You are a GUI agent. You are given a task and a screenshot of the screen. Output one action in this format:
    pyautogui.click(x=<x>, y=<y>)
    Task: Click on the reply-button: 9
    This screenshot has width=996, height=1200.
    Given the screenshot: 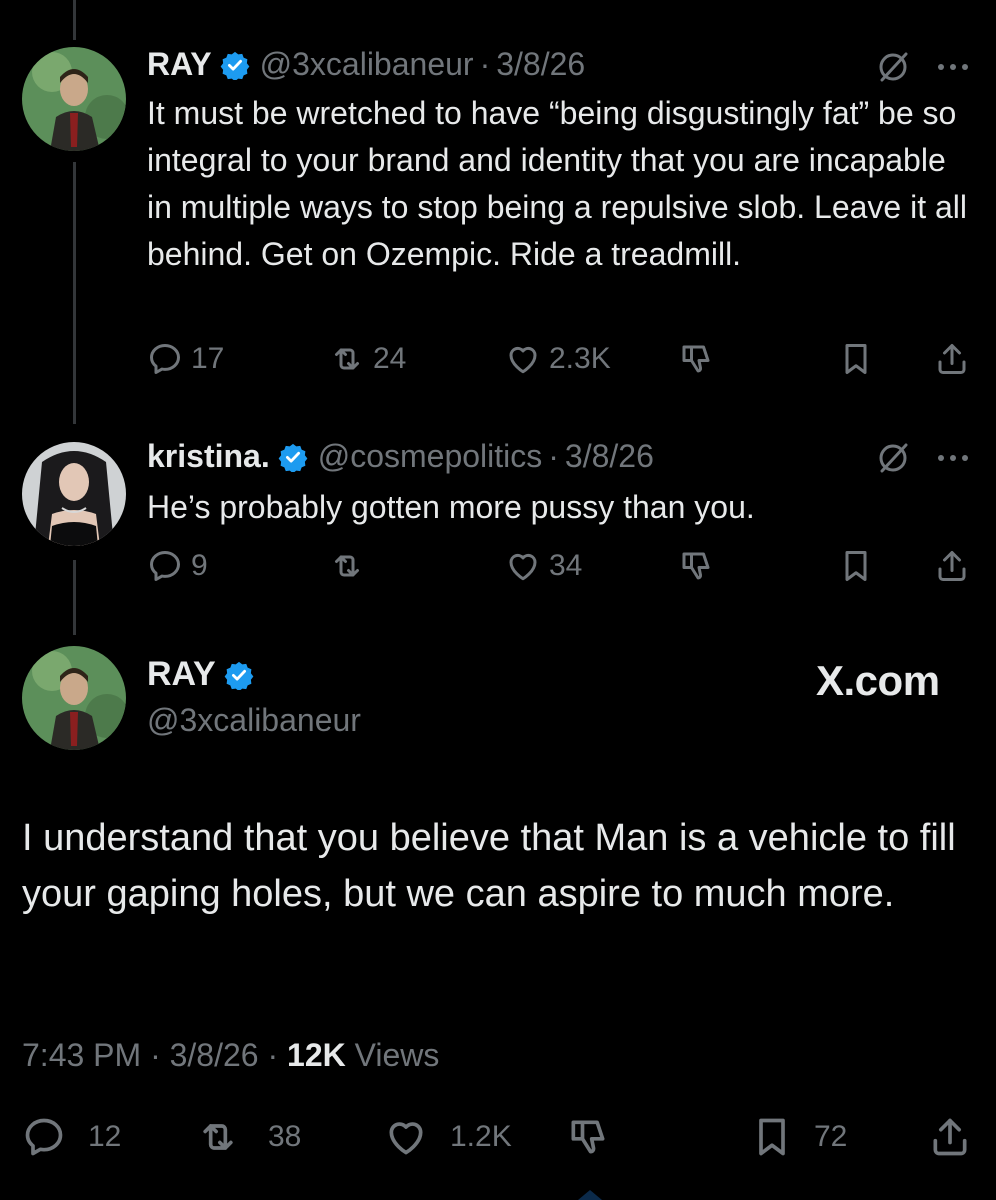 What is the action you would take?
    pyautogui.click(x=177, y=566)
    